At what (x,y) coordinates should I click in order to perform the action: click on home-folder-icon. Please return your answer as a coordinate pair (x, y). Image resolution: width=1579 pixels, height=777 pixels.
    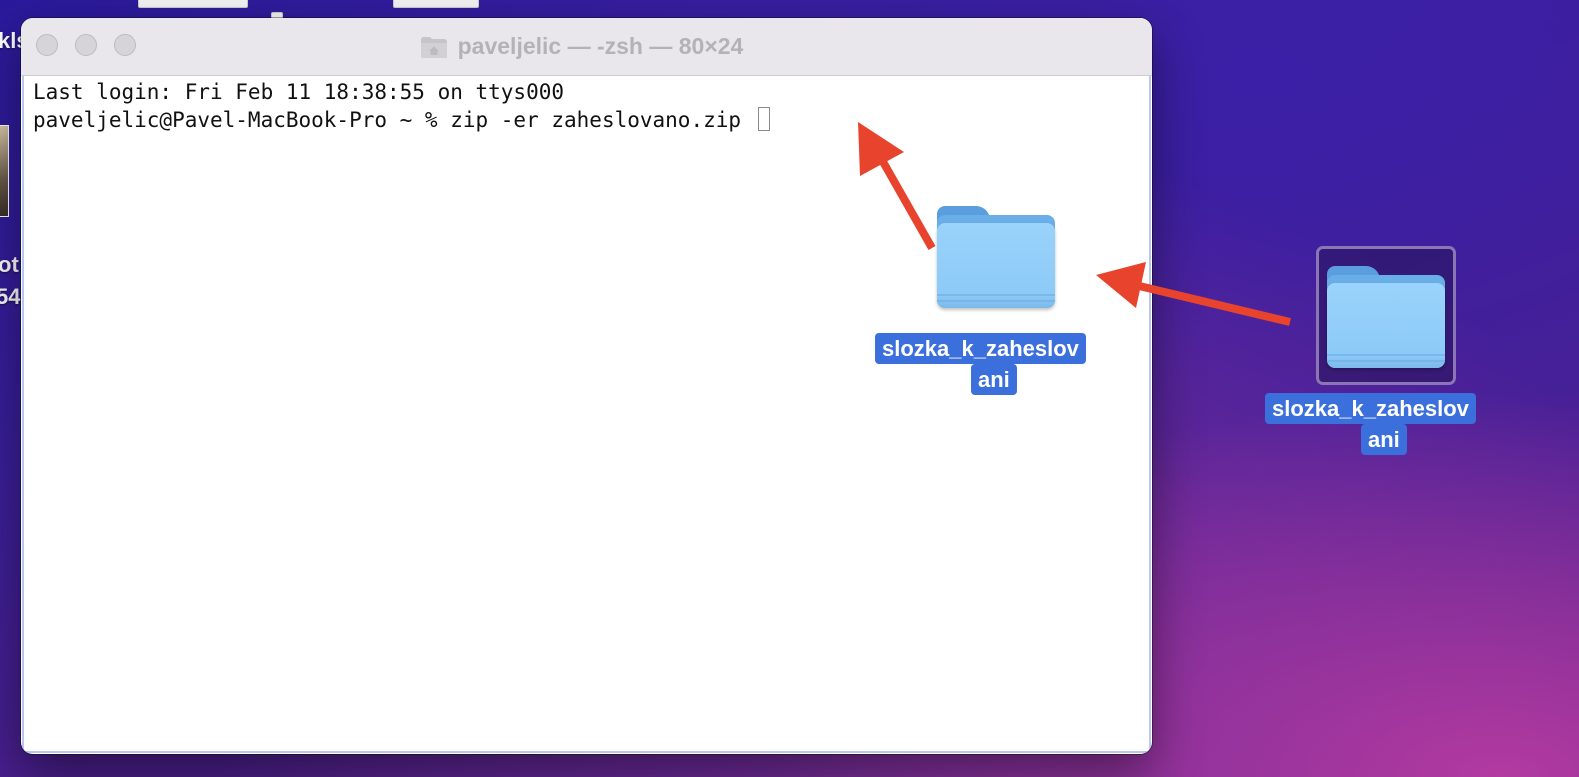
    Looking at the image, I should click on (434, 47).